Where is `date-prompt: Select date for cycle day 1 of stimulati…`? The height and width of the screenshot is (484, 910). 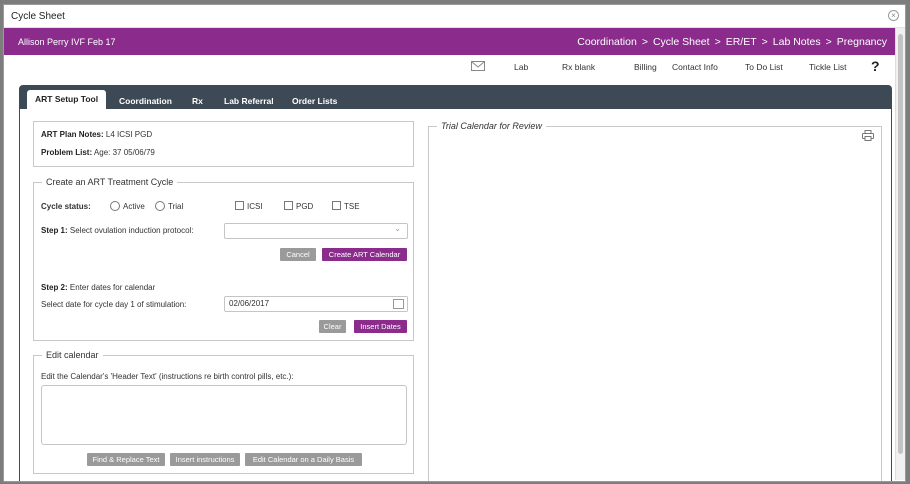 date-prompt: Select date for cycle day 1 of stimulati… is located at coordinates (114, 304).